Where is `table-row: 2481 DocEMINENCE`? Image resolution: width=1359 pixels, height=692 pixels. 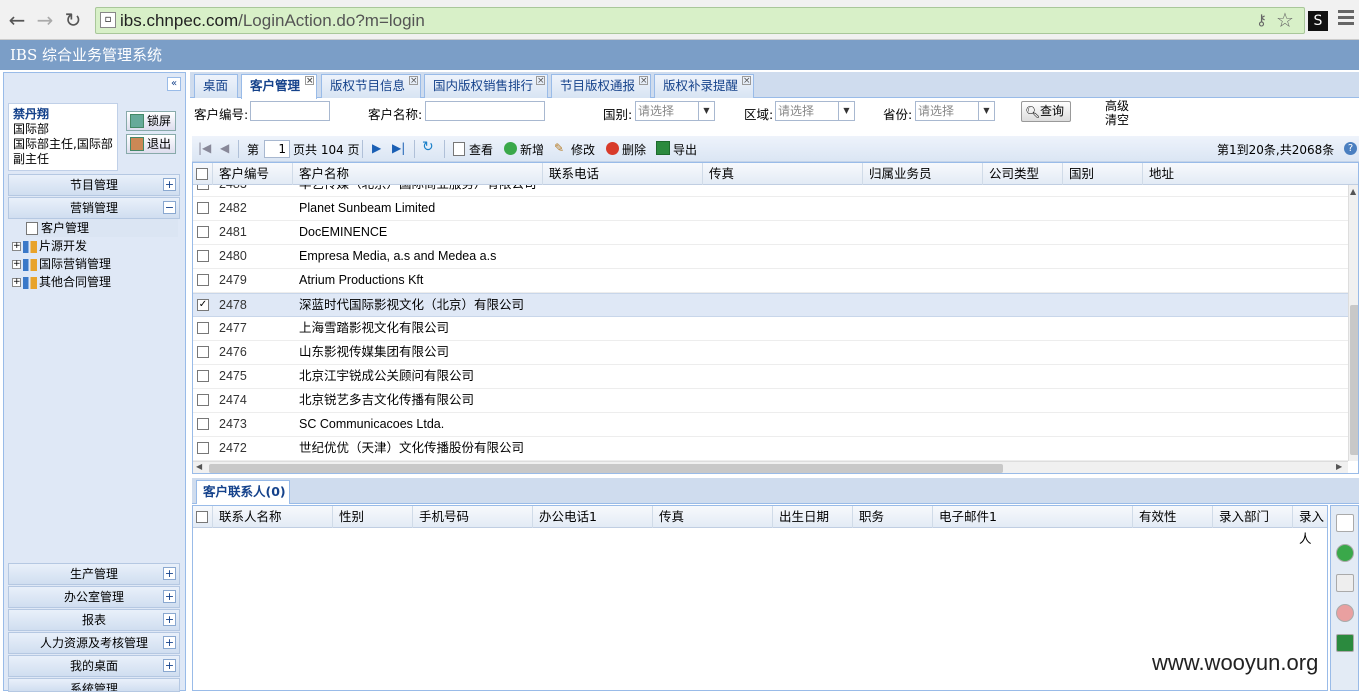 table-row: 2481 DocEMINENCE is located at coordinates (770, 233).